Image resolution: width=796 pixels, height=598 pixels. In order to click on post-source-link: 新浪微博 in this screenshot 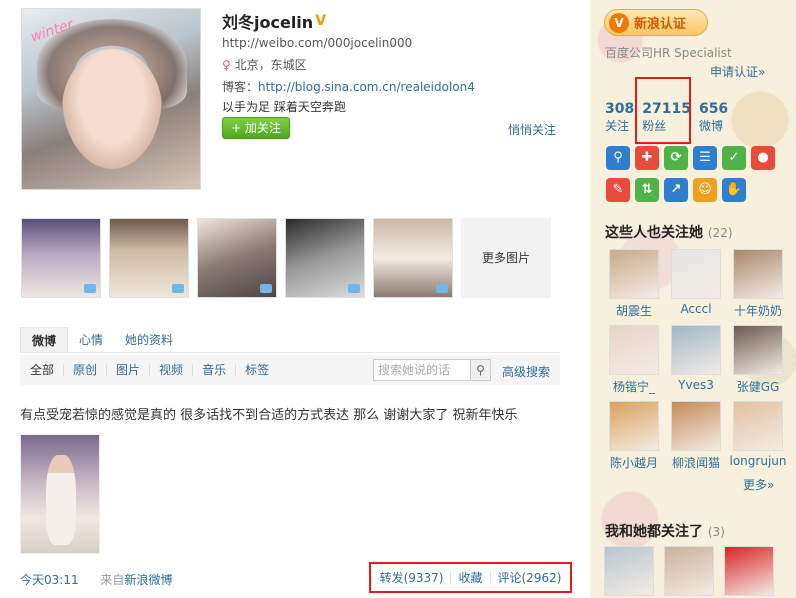, I will do `click(148, 580)`.